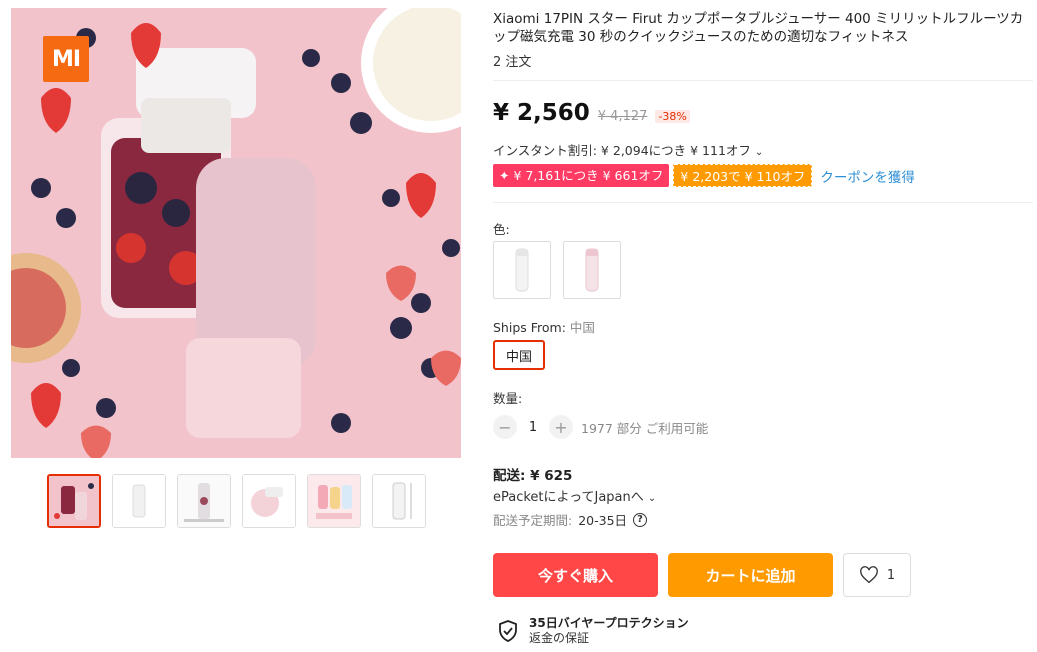  I want to click on quantity-available: 1977 部分 ご利用可能, so click(645, 428).